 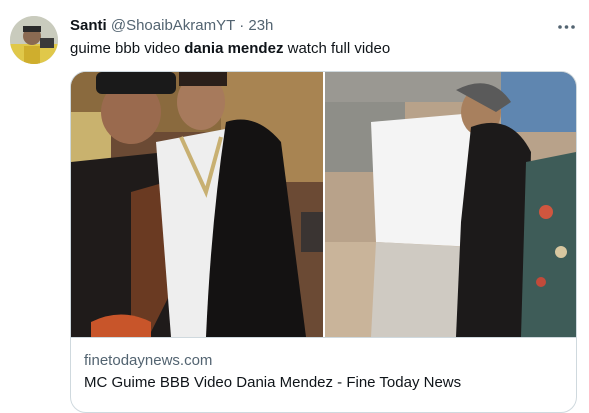 What do you see at coordinates (337, 48) in the screenshot?
I see `tweet-text-suffix: watch full video` at bounding box center [337, 48].